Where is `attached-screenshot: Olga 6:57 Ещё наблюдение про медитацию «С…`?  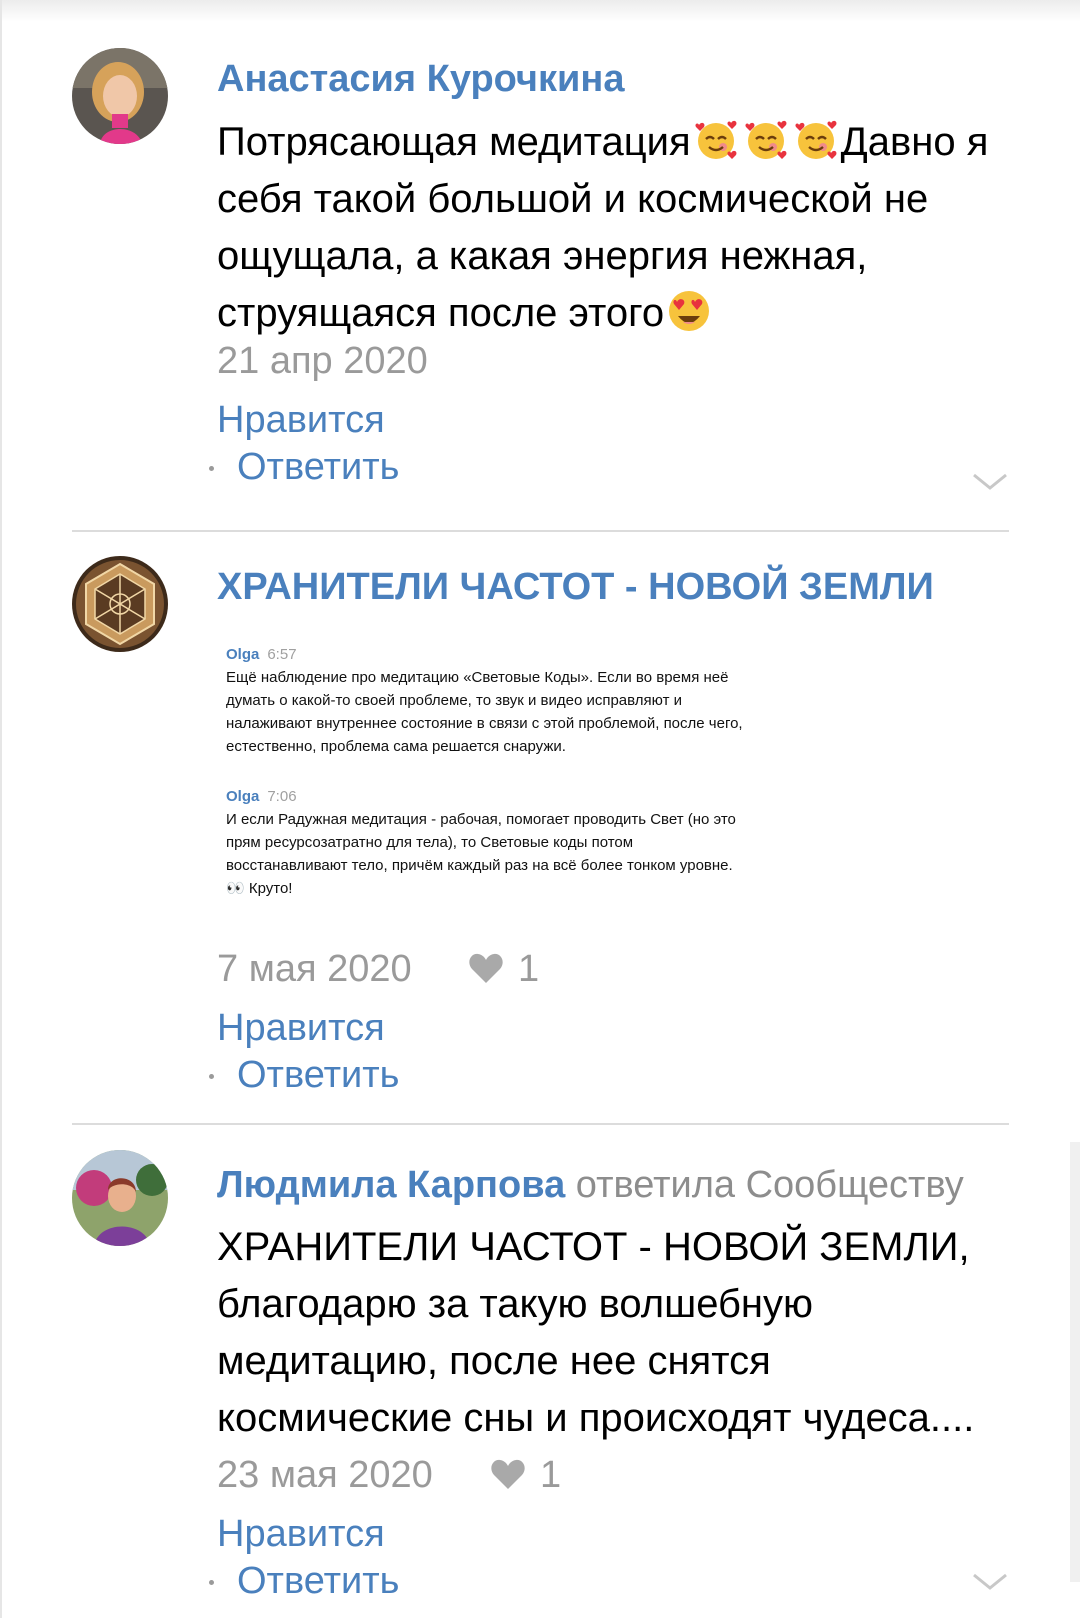
attached-screenshot: Olga 6:57 Ещё наблюдение про медитацию «С… is located at coordinates (486, 786).